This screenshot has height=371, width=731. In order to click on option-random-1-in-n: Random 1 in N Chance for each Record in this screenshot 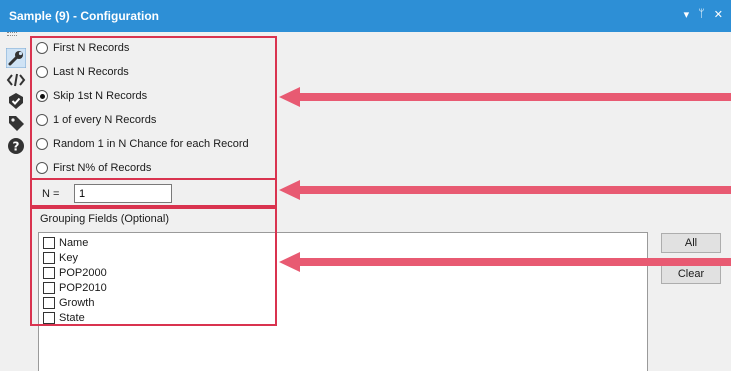, I will do `click(142, 144)`.